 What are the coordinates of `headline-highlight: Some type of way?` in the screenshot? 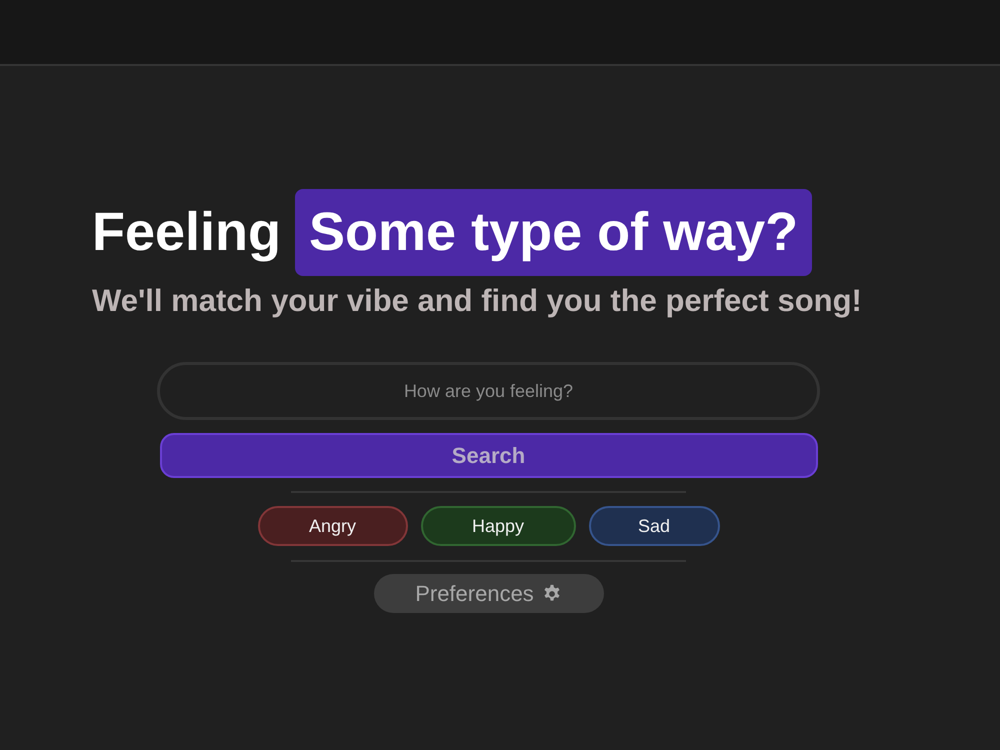 It's located at (553, 232).